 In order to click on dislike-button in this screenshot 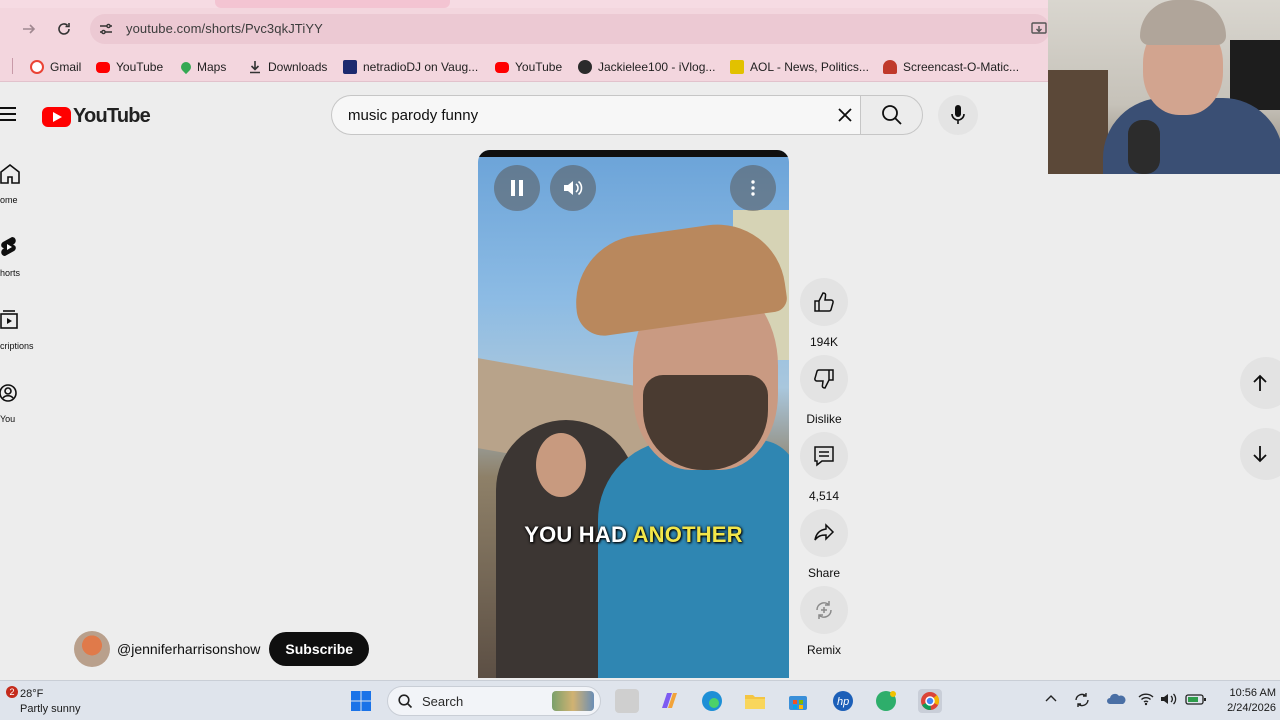, I will do `click(824, 379)`.